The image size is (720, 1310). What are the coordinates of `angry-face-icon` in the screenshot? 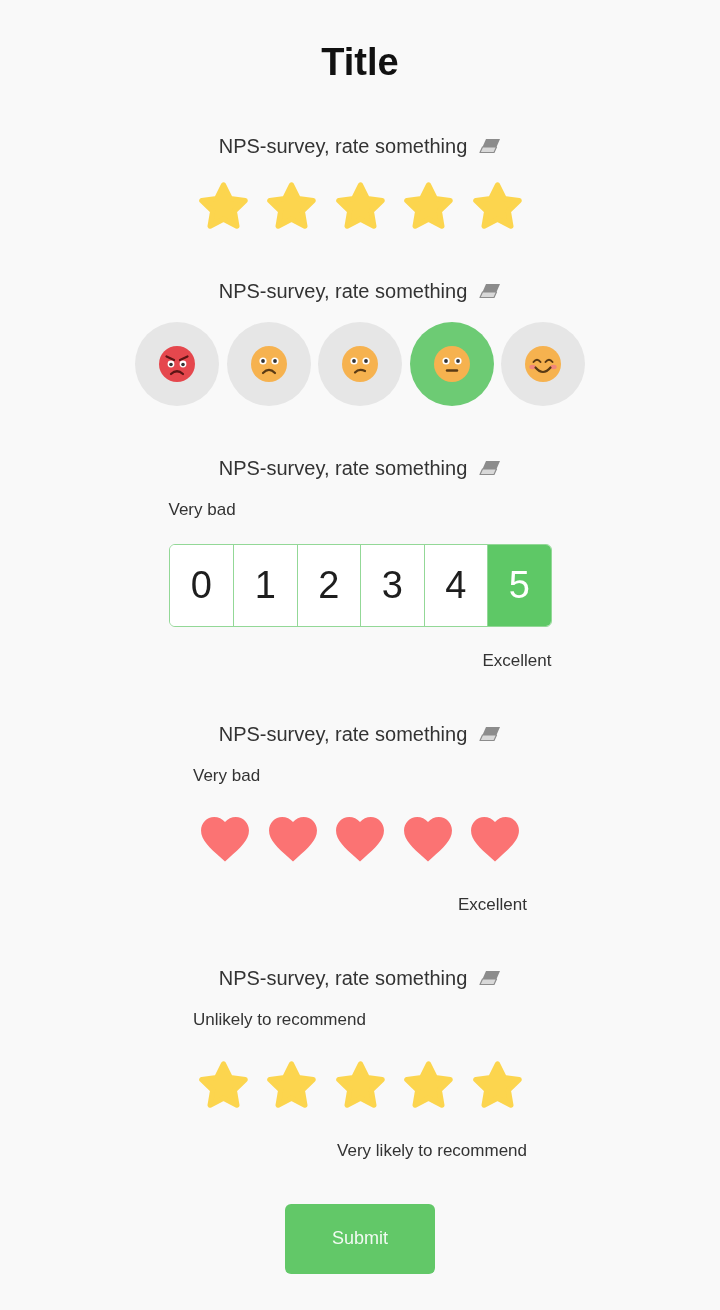 It's located at (177, 364).